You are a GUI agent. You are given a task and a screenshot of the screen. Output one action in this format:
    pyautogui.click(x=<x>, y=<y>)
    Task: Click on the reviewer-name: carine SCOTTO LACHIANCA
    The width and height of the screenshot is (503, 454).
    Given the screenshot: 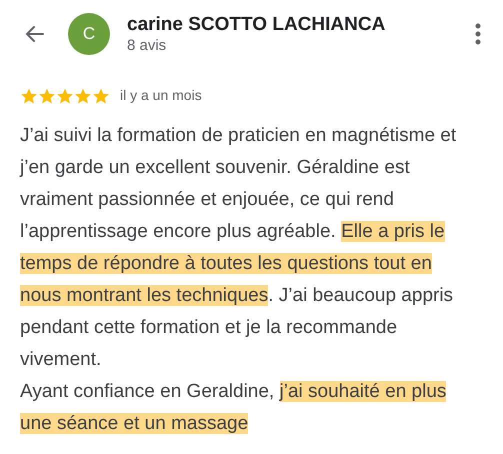 What is the action you would take?
    pyautogui.click(x=256, y=25)
    